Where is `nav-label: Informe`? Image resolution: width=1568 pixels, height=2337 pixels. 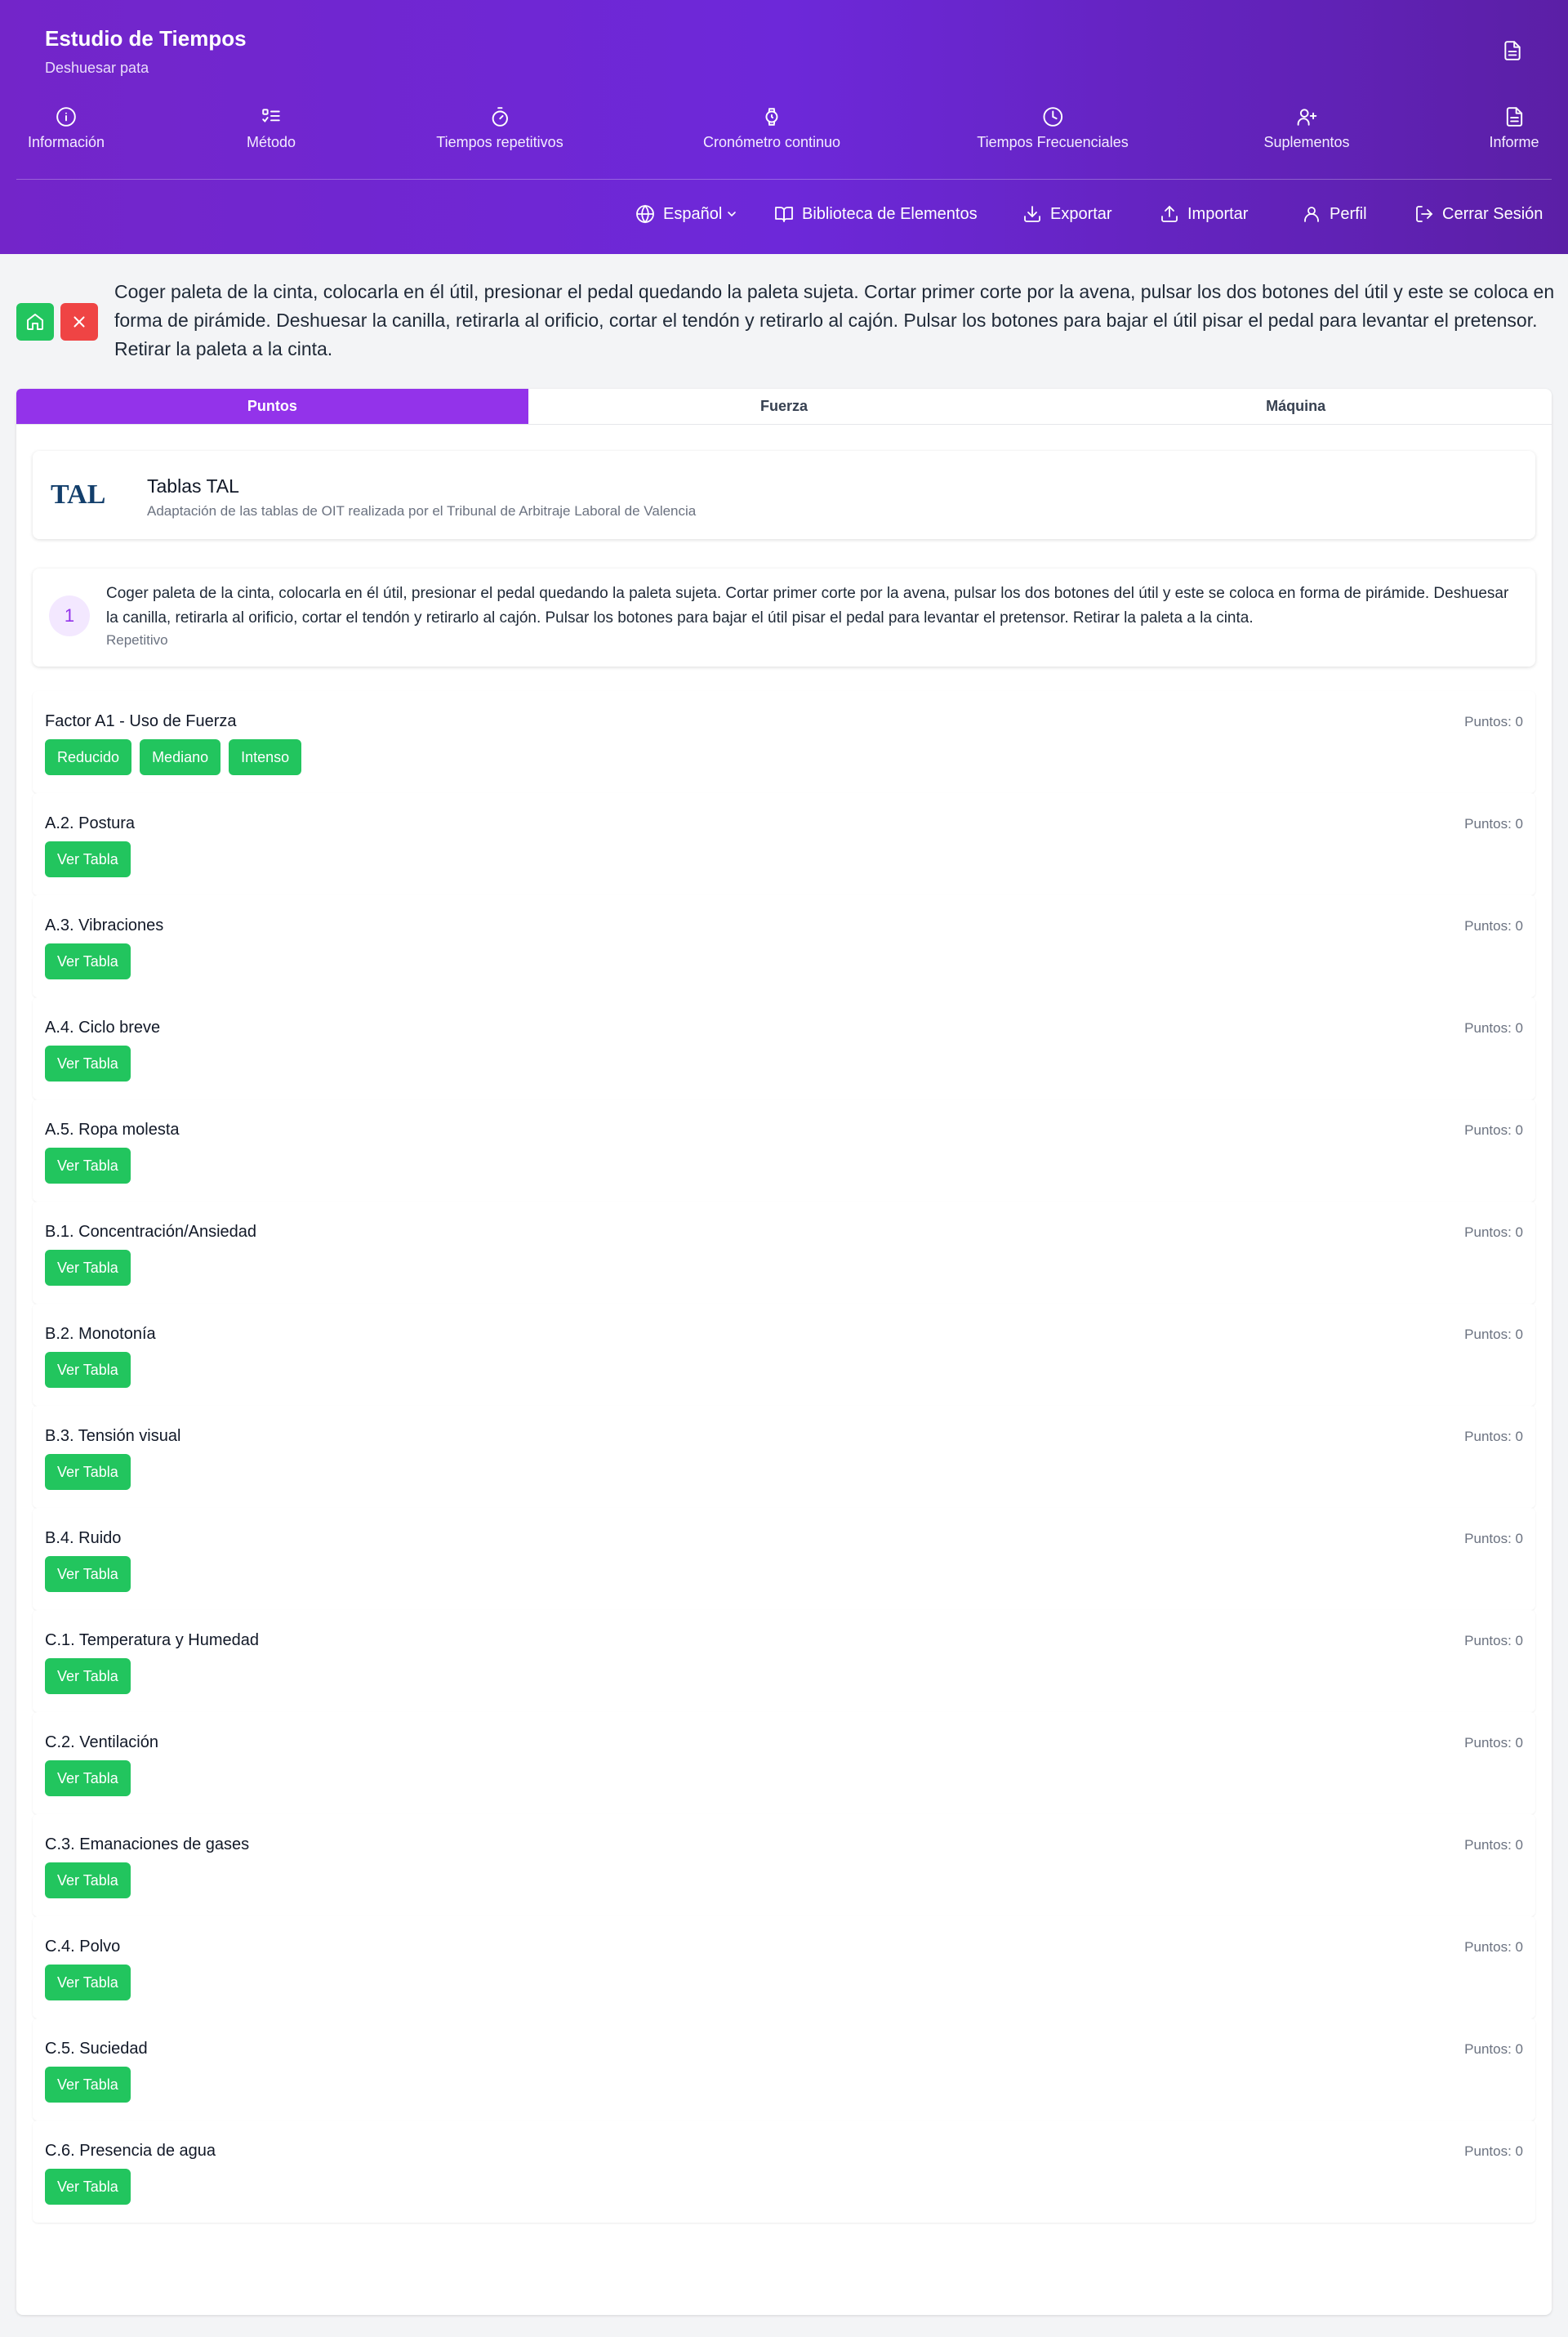 nav-label: Informe is located at coordinates (1514, 142).